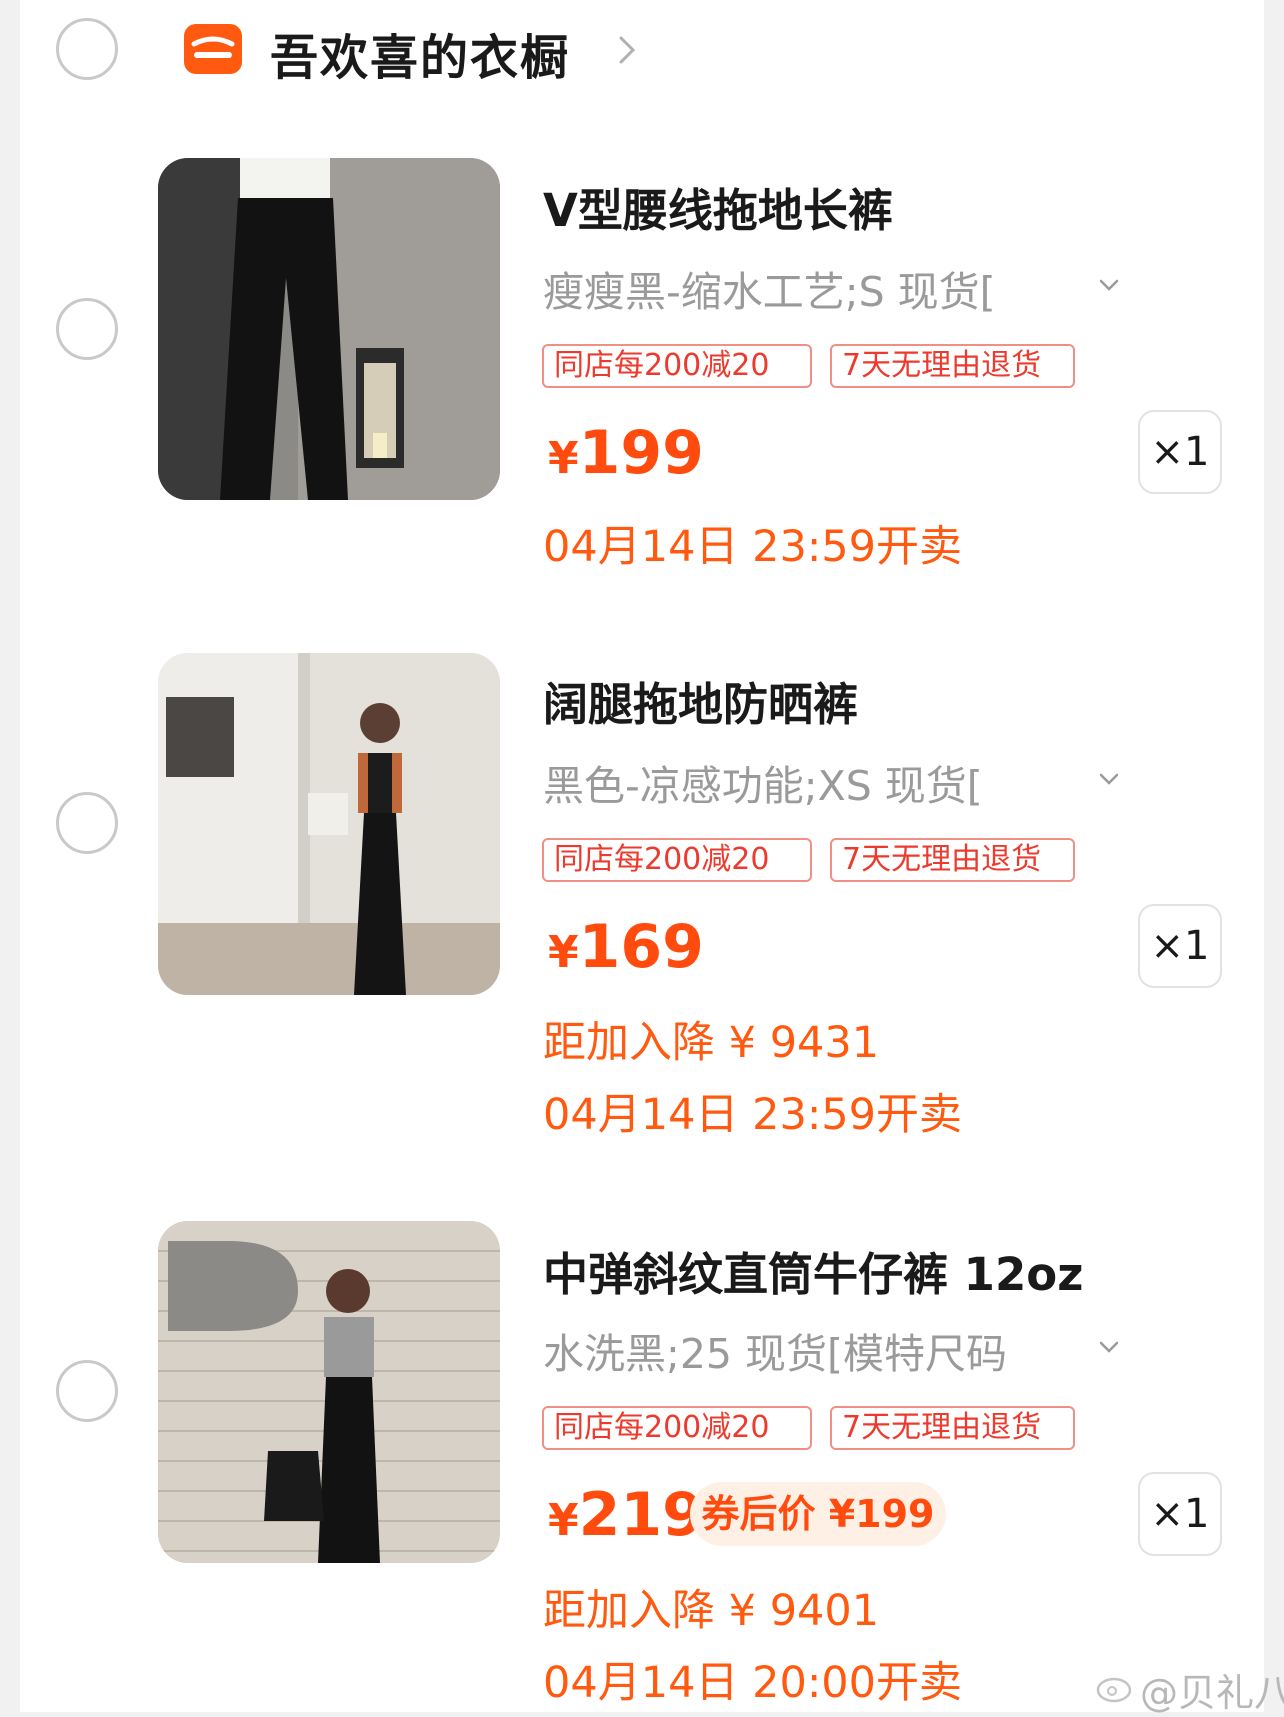  Describe the element at coordinates (813, 782) in the screenshot. I see `sku-selector: 黑色-凉感功能;XS 现货[` at that location.